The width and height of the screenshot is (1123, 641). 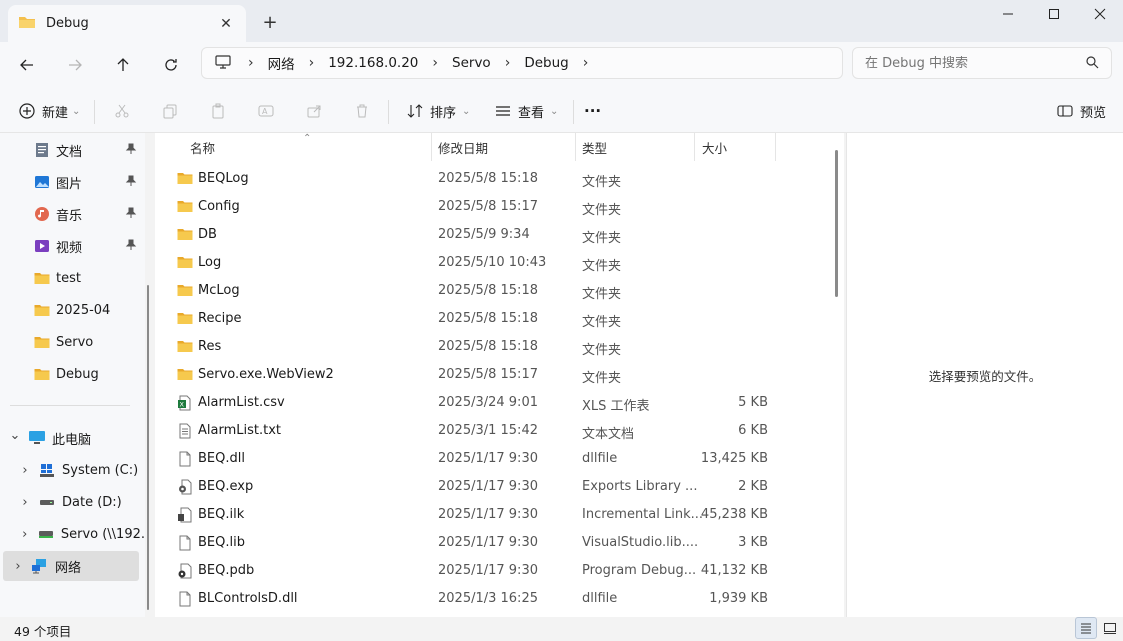 What do you see at coordinates (46, 534) in the screenshot?
I see `network-drive-icon` at bounding box center [46, 534].